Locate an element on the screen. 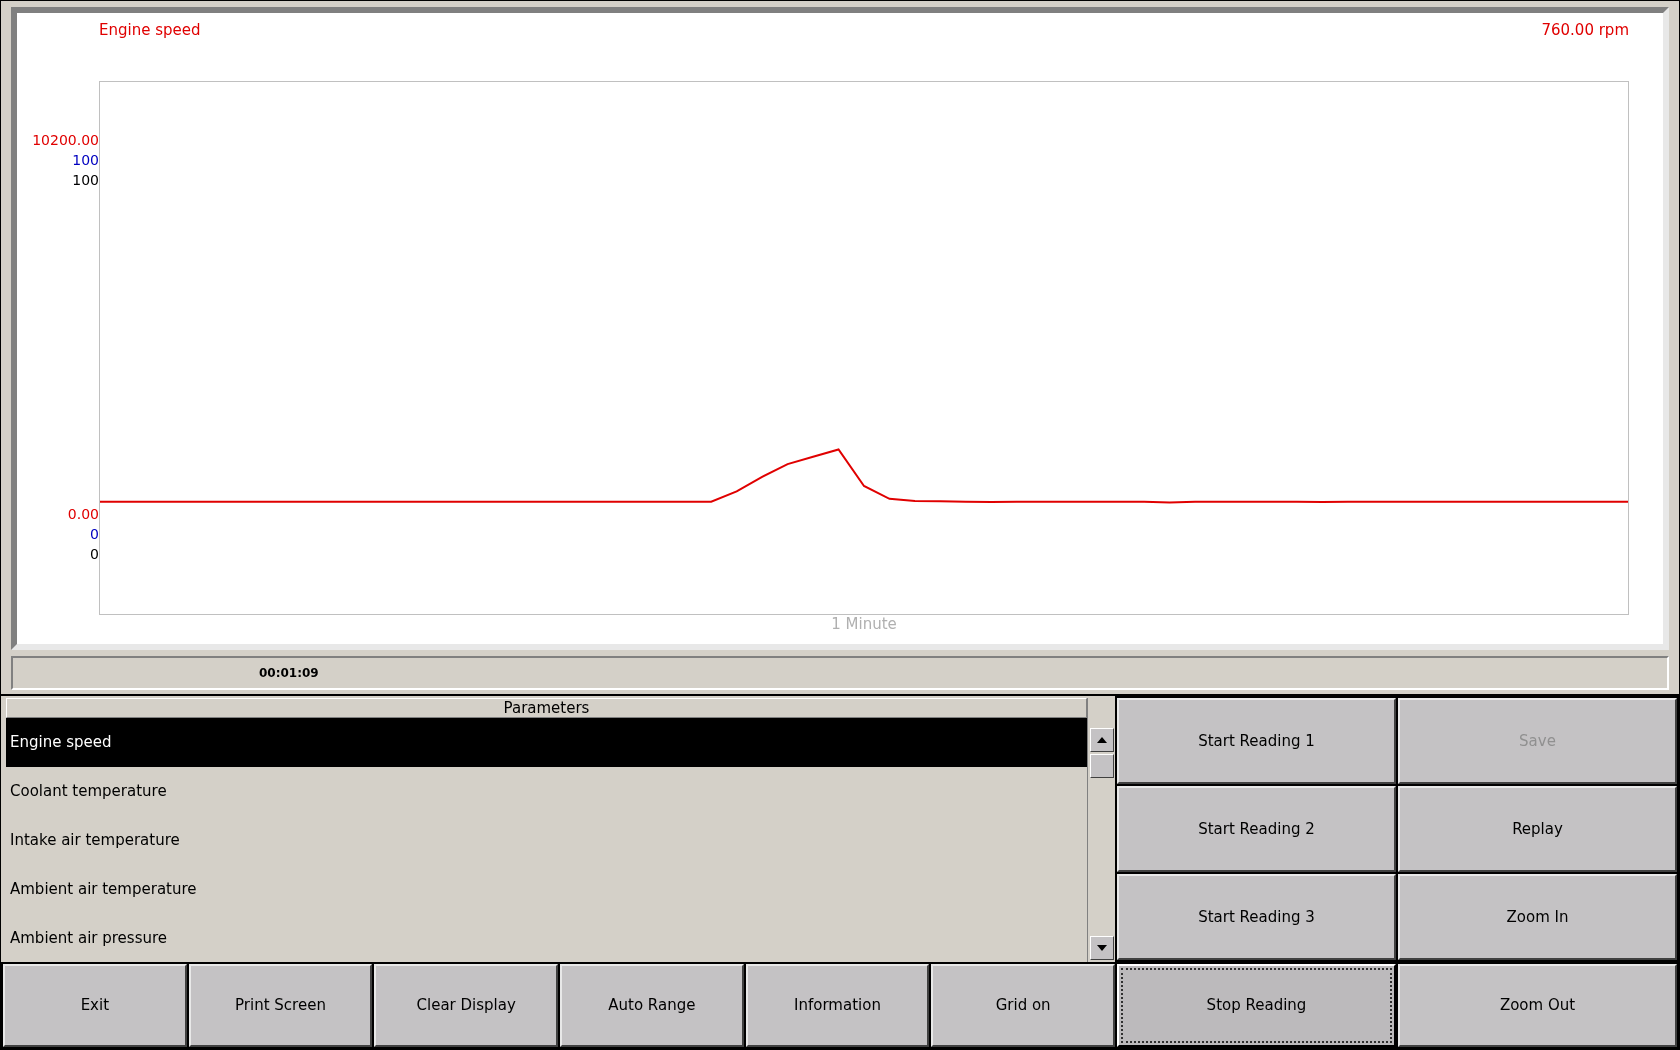 The image size is (1680, 1050). action-button: Zoom Out is located at coordinates (1537, 1005).